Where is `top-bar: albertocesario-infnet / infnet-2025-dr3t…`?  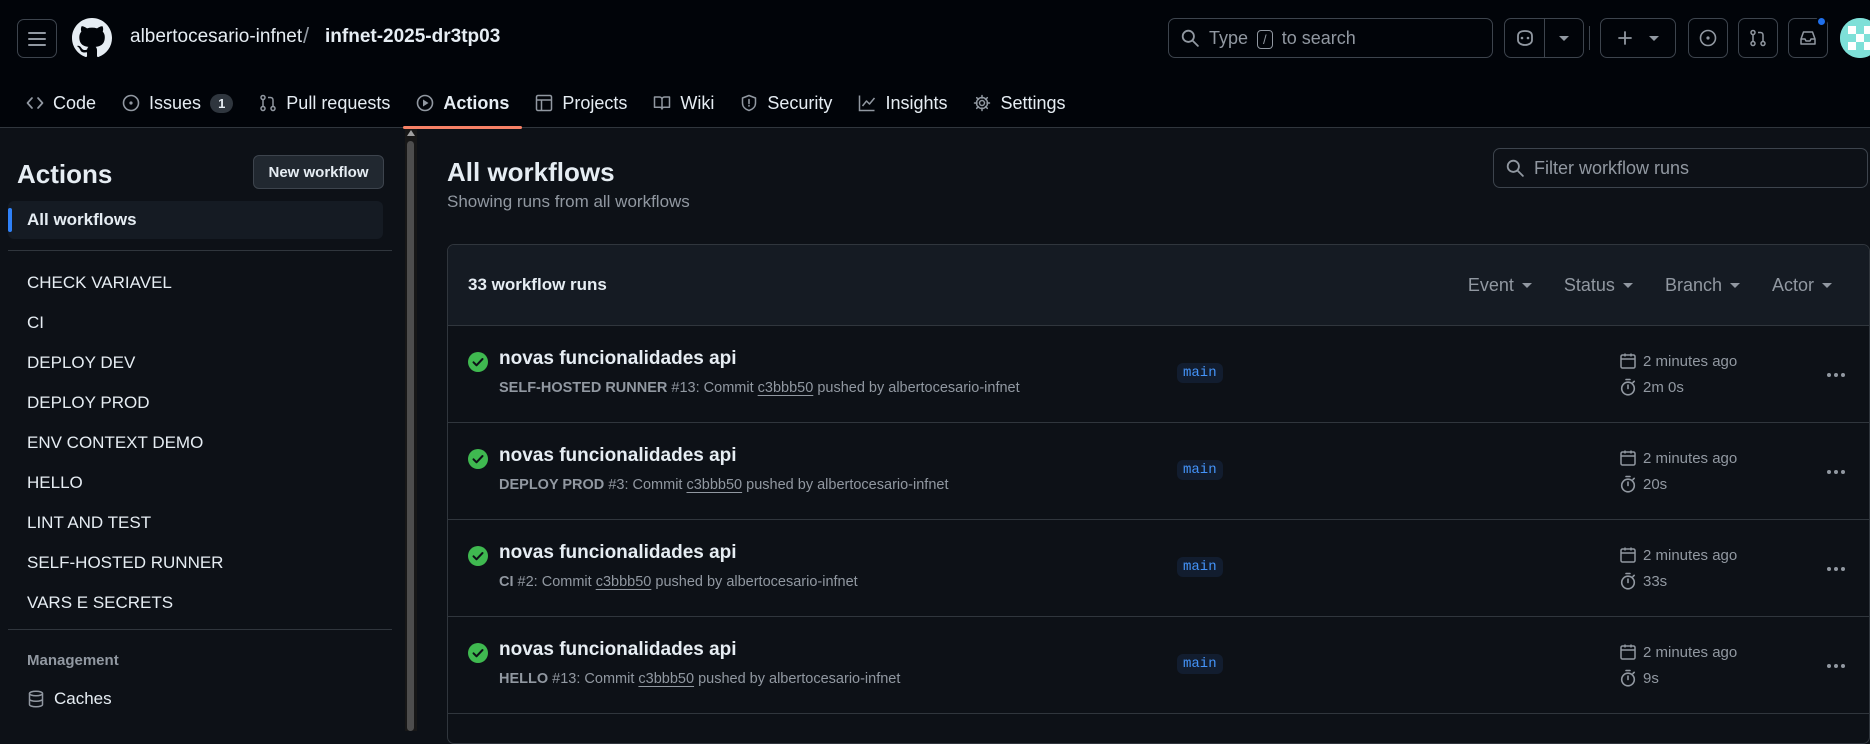 top-bar: albertocesario-infnet / infnet-2025-dr3t… is located at coordinates (935, 38).